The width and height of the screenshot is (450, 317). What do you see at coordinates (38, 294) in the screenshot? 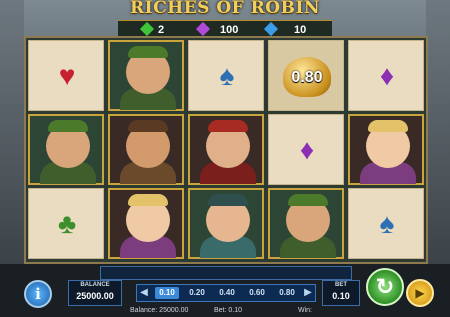
I see `info-button: i` at bounding box center [38, 294].